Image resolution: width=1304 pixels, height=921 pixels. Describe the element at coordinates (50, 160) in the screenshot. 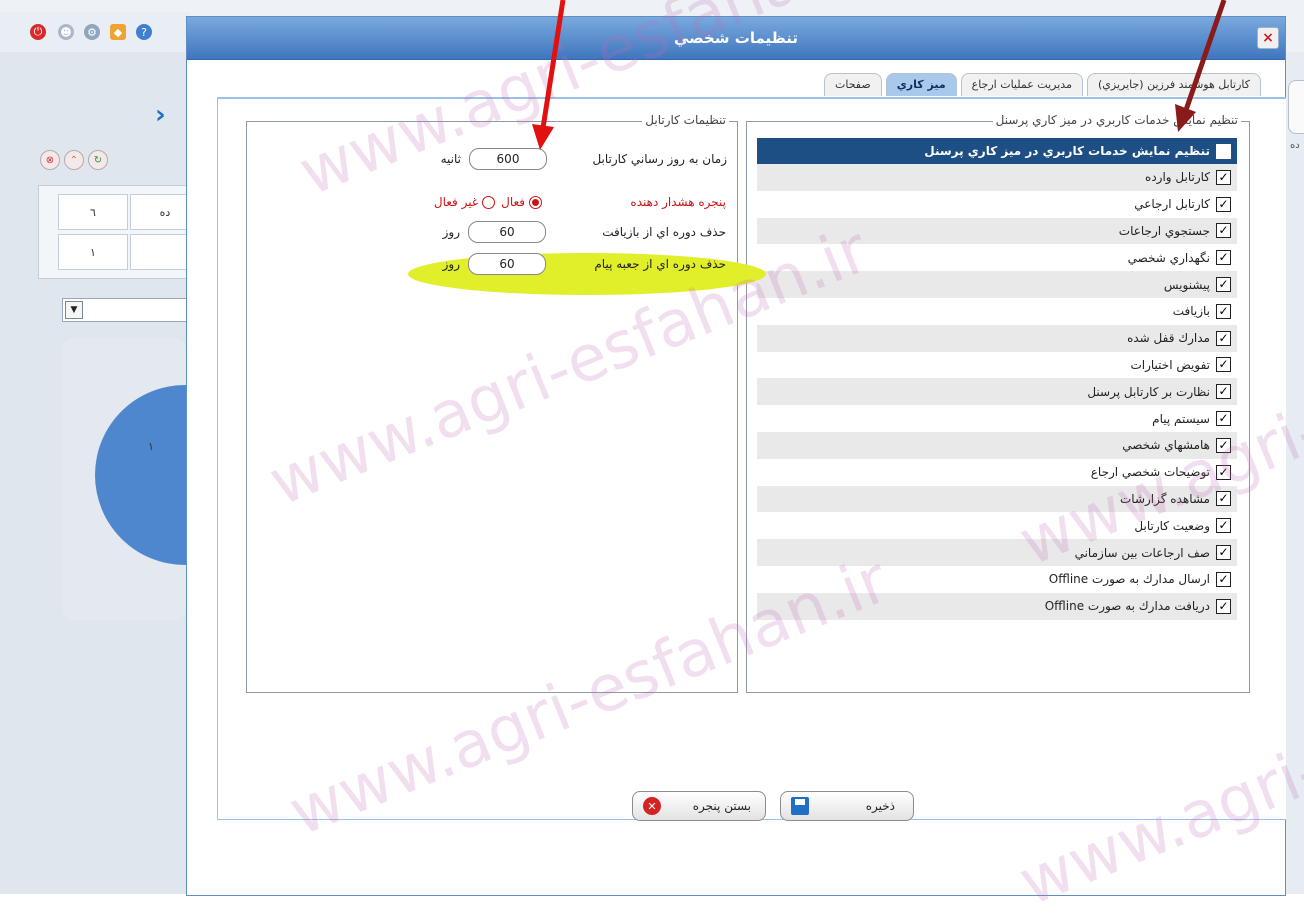

I see `close-circle-icon: ⊗` at that location.